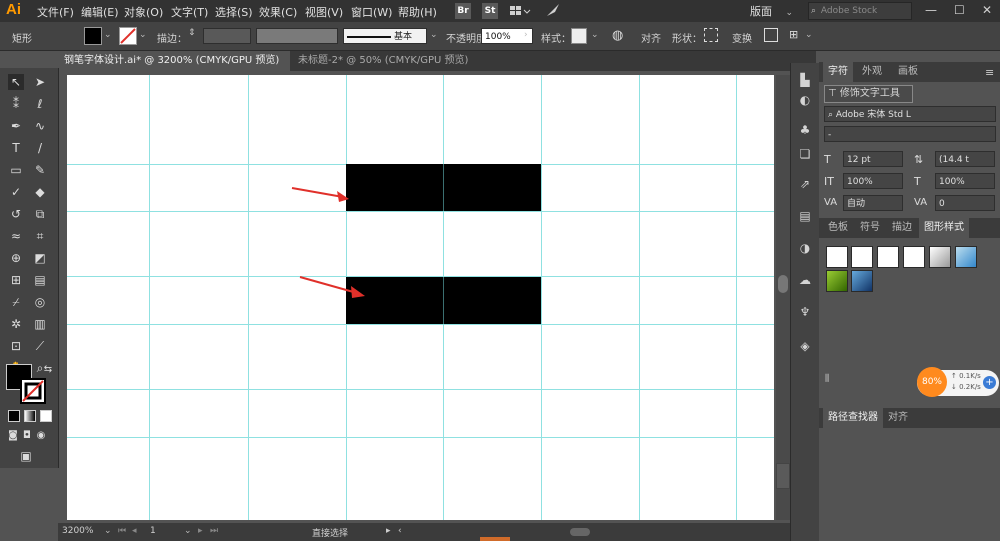 The image size is (1000, 541). What do you see at coordinates (16, 324) in the screenshot?
I see `symbol-sprayer-tool-icon: ✲` at bounding box center [16, 324].